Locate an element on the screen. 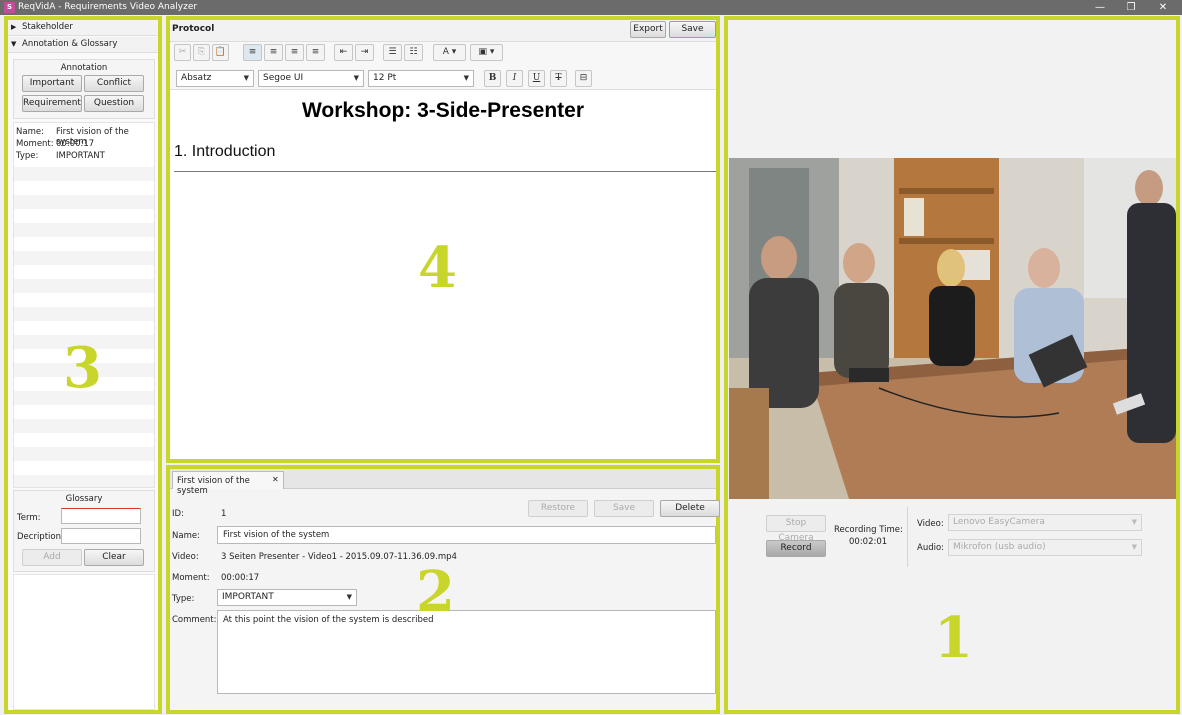 Image resolution: width=1182 pixels, height=715 pixels. text-color-icon: A ▾ is located at coordinates (449, 52).